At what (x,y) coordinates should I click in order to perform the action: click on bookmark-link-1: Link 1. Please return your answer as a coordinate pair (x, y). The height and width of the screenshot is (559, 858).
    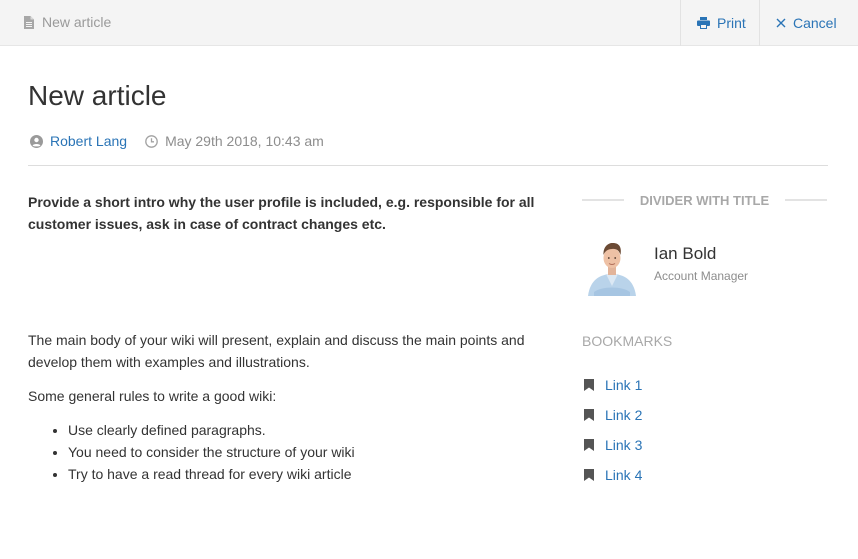
    Looking at the image, I should click on (613, 385).